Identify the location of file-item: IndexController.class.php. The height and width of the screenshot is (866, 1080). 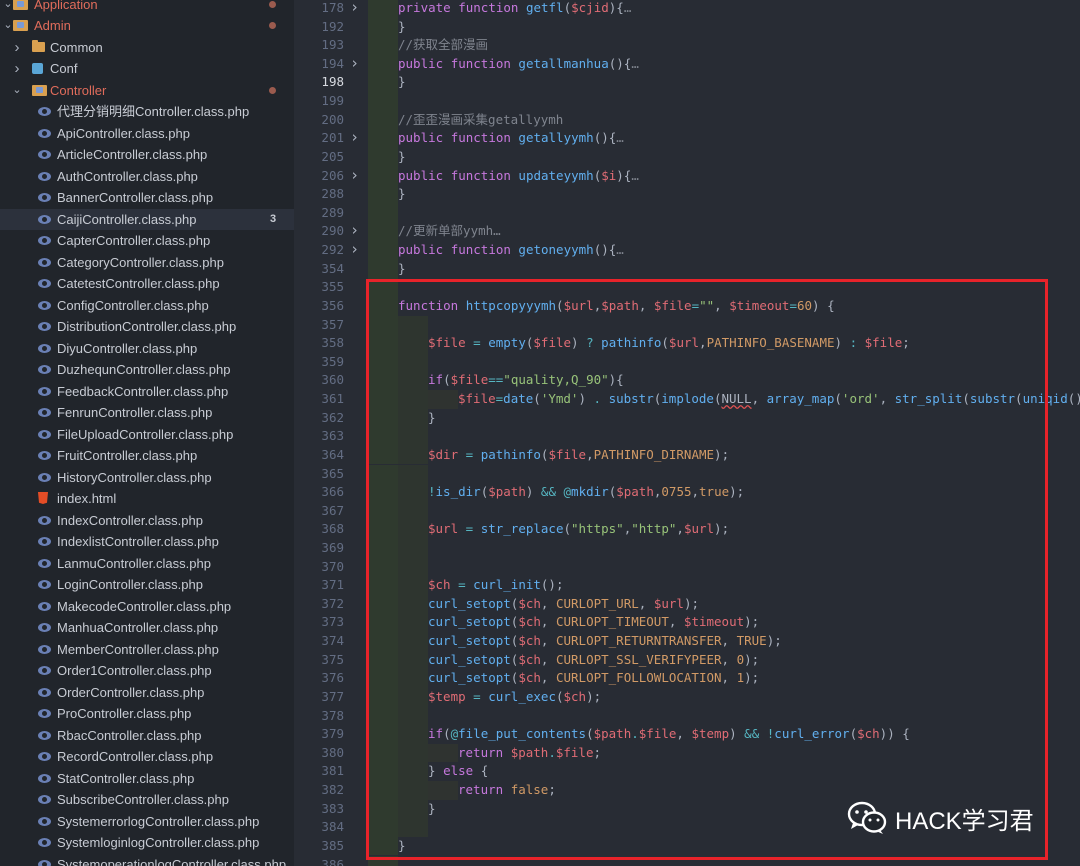
(147, 521).